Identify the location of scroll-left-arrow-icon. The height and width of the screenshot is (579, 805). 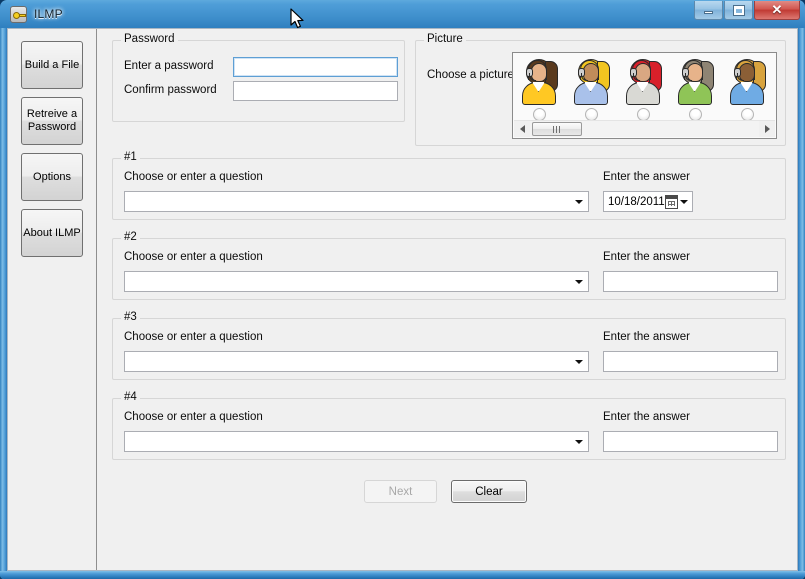
(522, 129).